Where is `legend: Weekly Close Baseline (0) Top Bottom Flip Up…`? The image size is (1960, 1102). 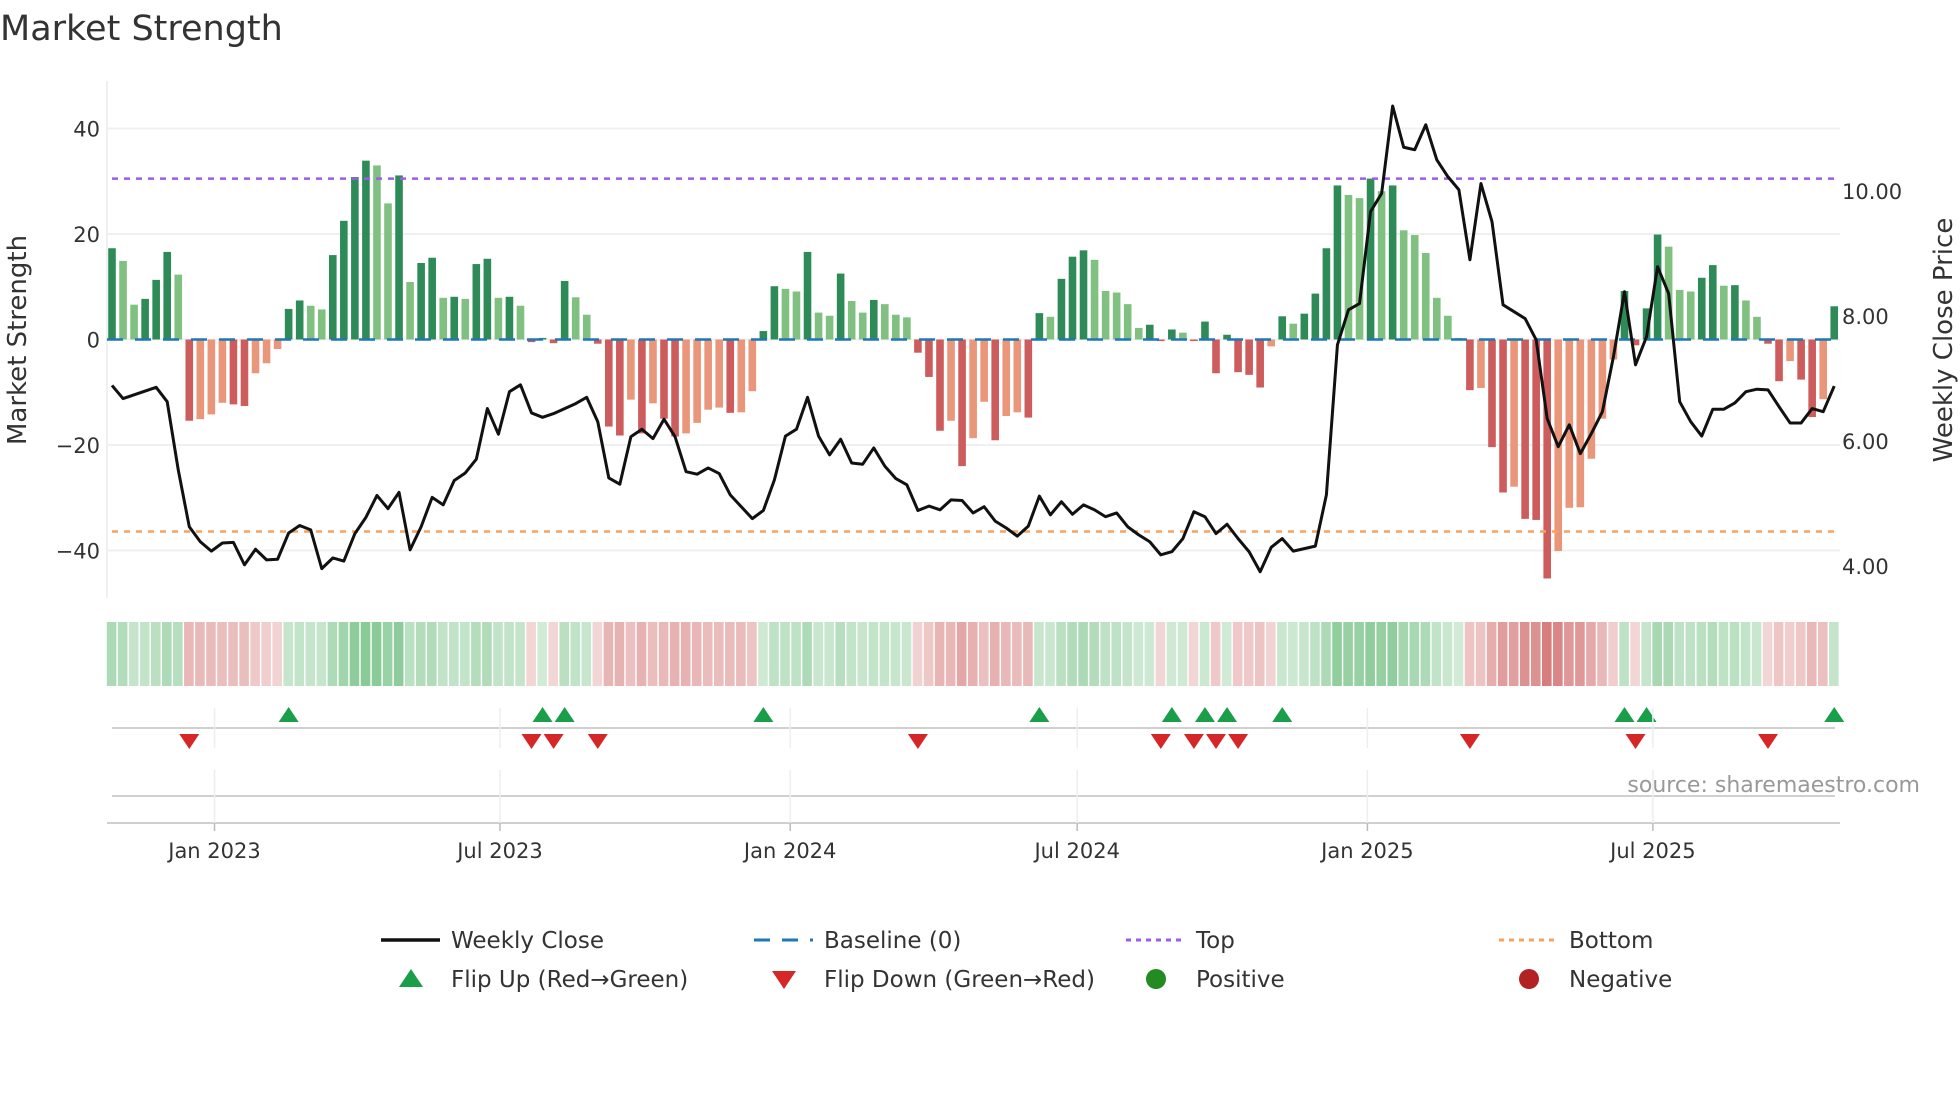 legend: Weekly Close Baseline (0) Top Bottom Flip Up… is located at coordinates (1026, 960).